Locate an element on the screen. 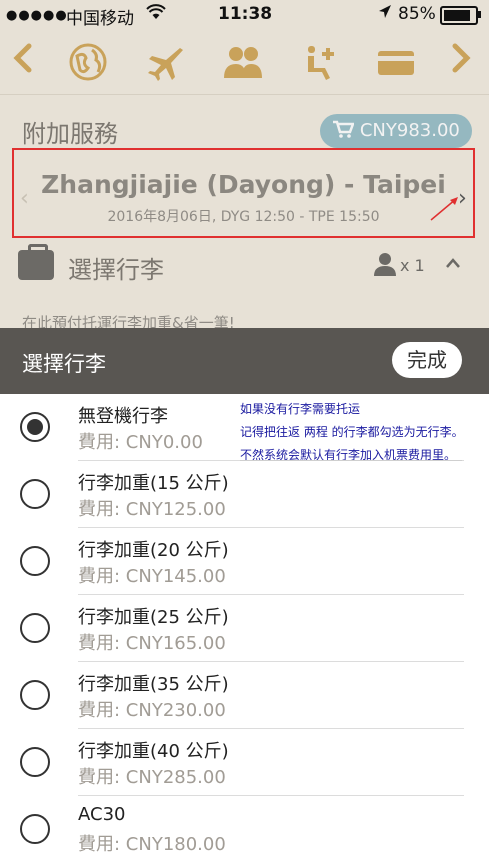 The width and height of the screenshot is (489, 863). people-icon is located at coordinates (243, 65).